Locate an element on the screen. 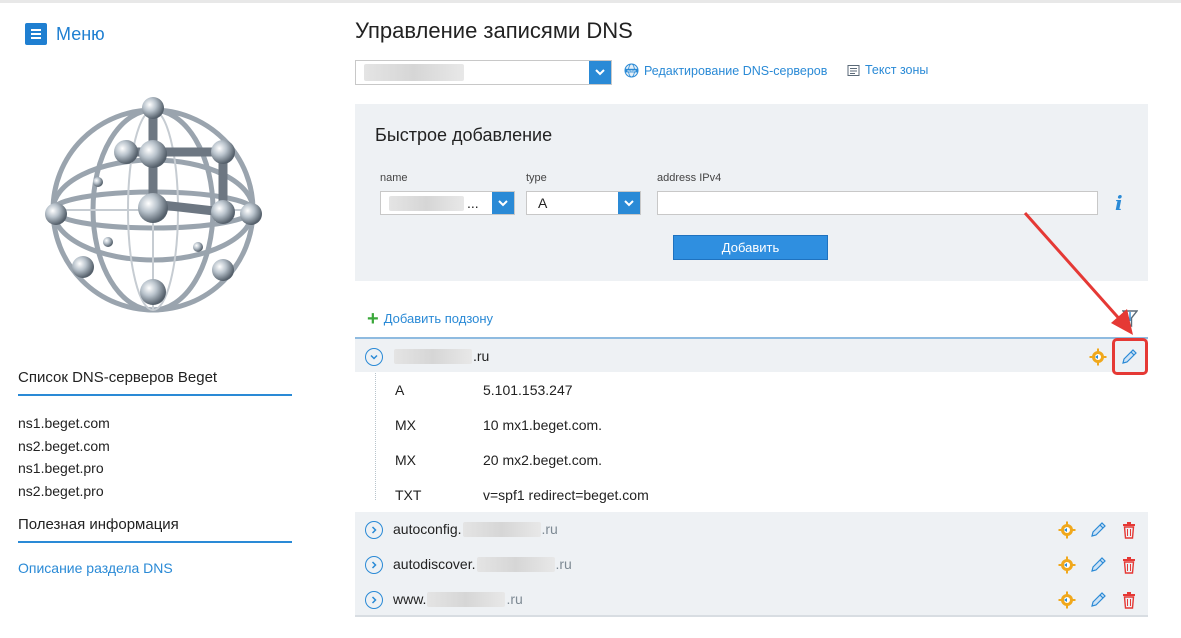 The height and width of the screenshot is (638, 1181). useful-info-title: Полезная информация is located at coordinates (155, 529).